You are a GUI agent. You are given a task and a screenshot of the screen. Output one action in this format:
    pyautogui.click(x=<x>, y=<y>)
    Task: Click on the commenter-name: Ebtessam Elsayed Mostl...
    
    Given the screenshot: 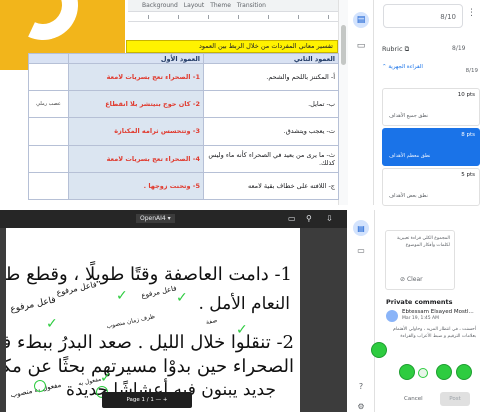 What is the action you would take?
    pyautogui.click(x=438, y=312)
    